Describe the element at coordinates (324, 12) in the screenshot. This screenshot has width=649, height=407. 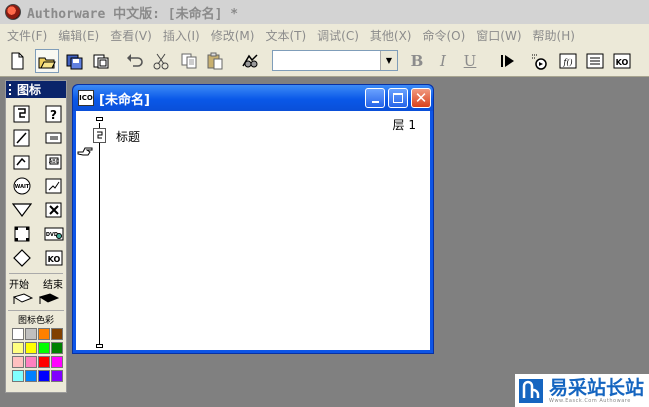
I see `app-titlebar: Authorware 中文版: [未命名] *` at that location.